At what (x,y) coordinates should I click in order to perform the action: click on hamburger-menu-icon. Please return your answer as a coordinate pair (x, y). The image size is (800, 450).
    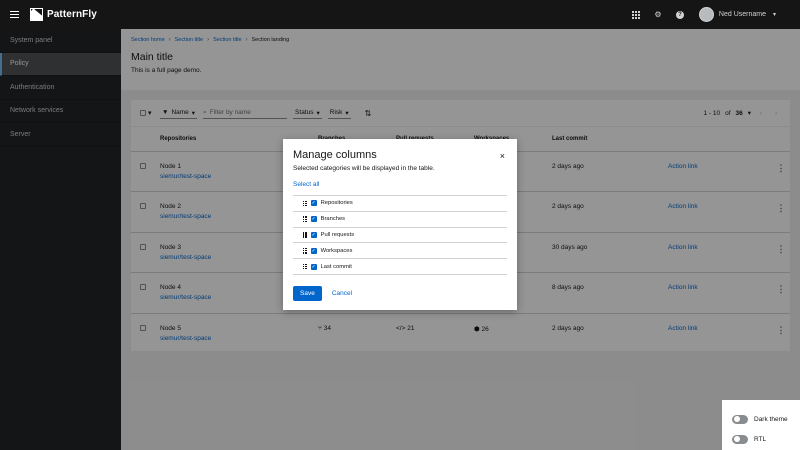
    Looking at the image, I should click on (14, 14).